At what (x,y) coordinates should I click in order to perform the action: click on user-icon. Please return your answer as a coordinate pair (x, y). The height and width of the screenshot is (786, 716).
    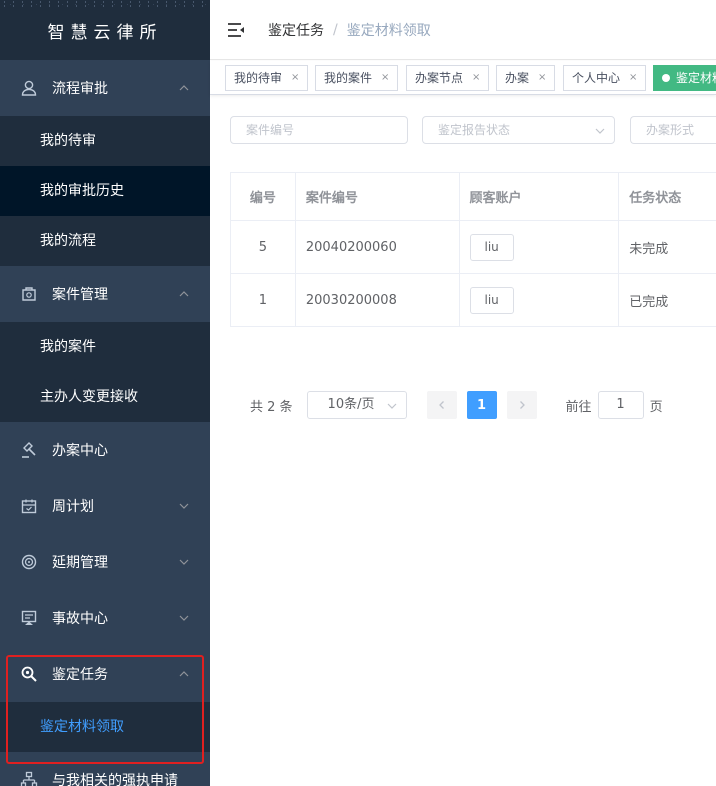
    Looking at the image, I should click on (29, 88).